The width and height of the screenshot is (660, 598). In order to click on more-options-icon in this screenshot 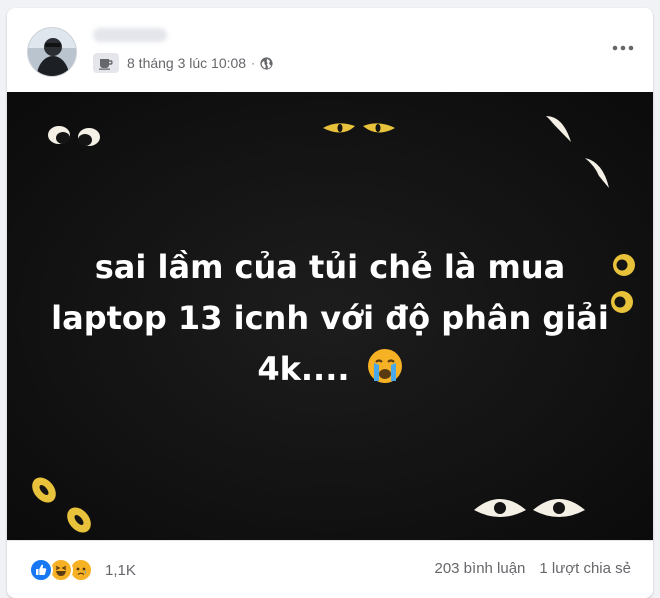, I will do `click(623, 48)`.